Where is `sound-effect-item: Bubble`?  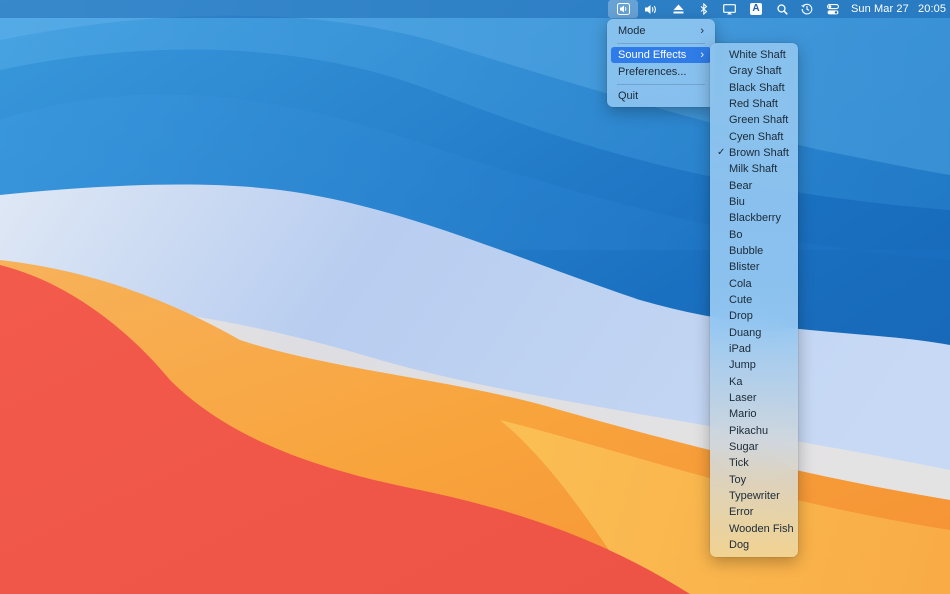 sound-effect-item: Bubble is located at coordinates (754, 251).